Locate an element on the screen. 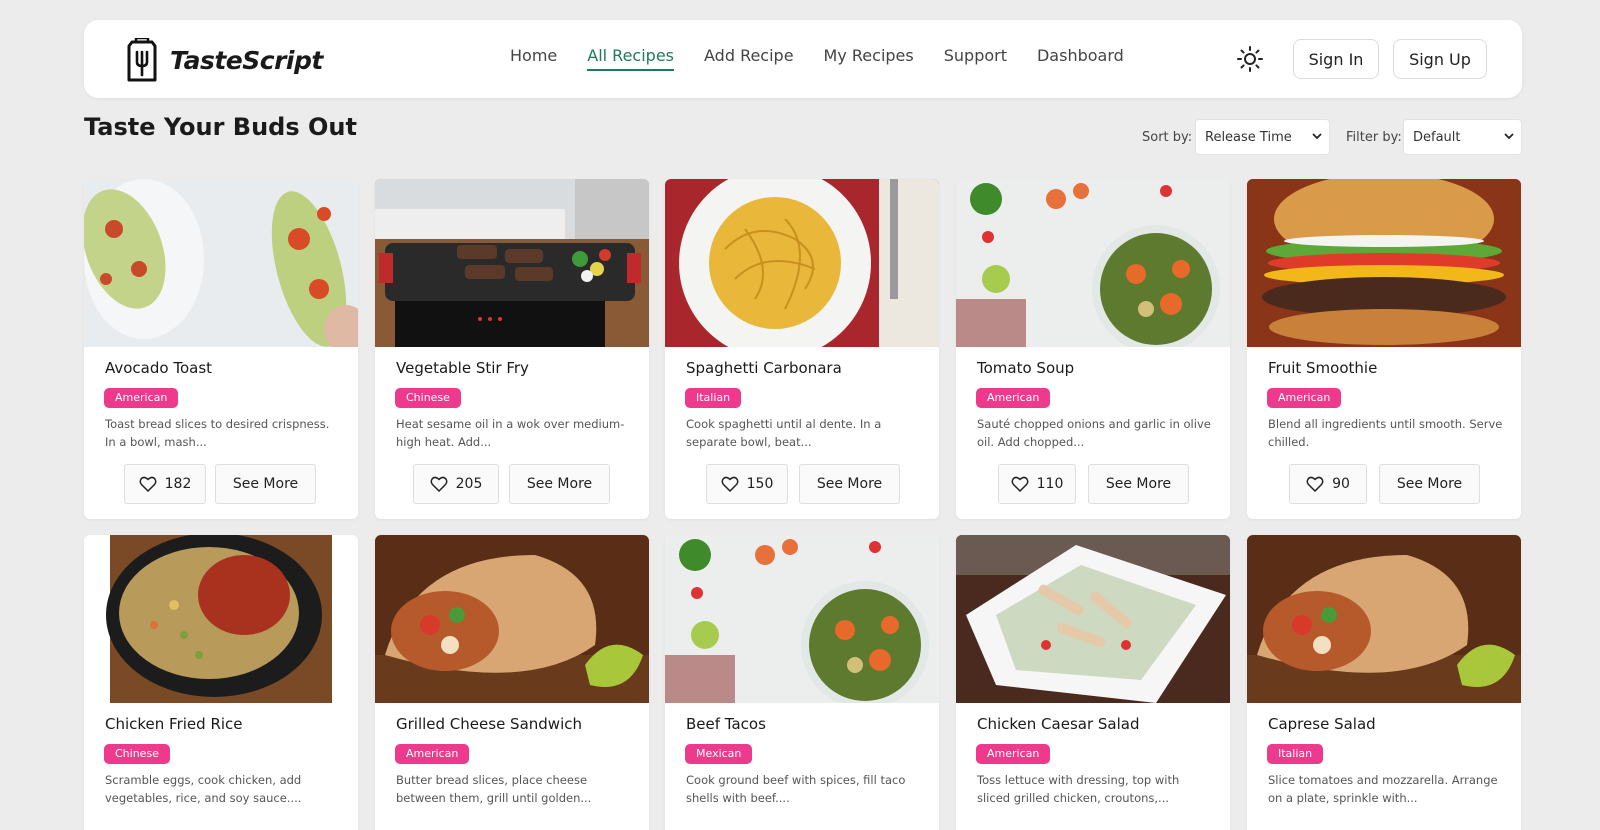  recipe-title: Caprese Salad is located at coordinates (1322, 724).